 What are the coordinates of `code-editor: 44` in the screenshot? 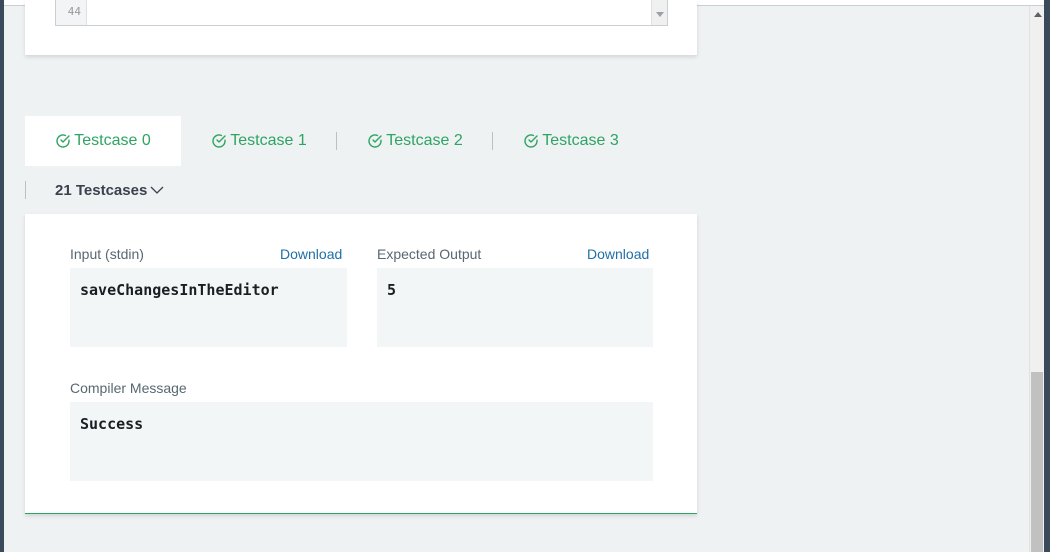 It's located at (361, 13).